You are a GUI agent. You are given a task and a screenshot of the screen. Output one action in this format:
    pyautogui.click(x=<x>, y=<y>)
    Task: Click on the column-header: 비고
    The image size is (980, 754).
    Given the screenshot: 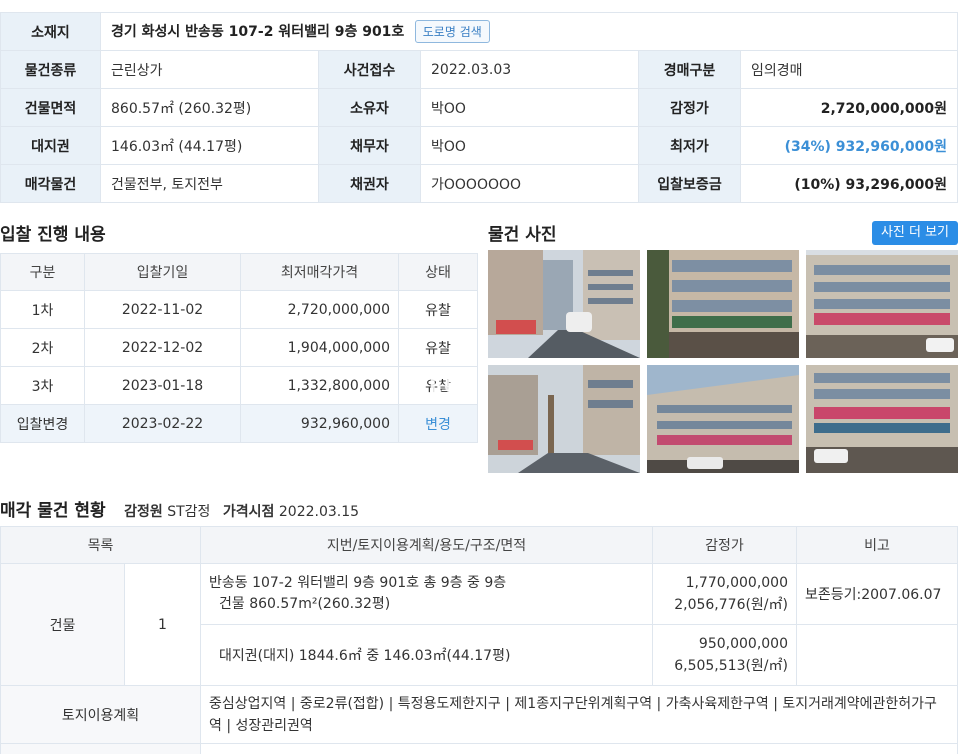 What is the action you would take?
    pyautogui.click(x=877, y=545)
    